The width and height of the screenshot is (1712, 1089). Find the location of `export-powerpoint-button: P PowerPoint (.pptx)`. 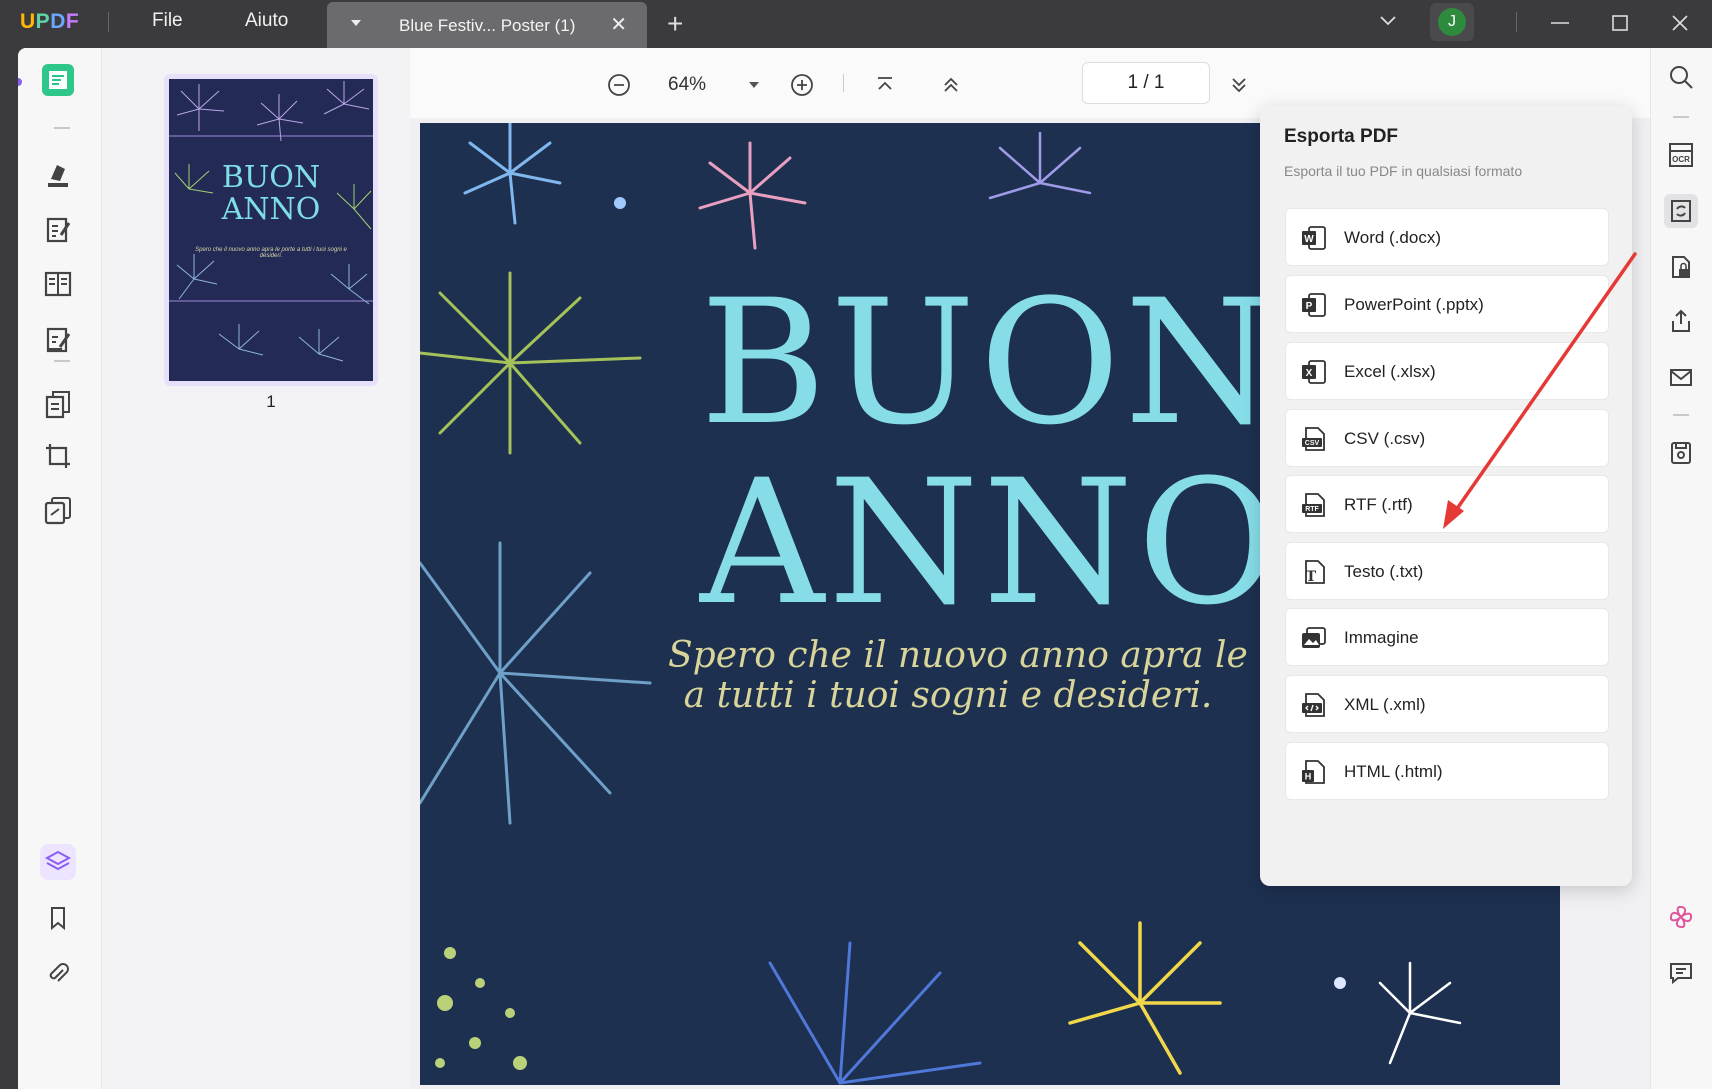

export-powerpoint-button: P PowerPoint (.pptx) is located at coordinates (1447, 304).